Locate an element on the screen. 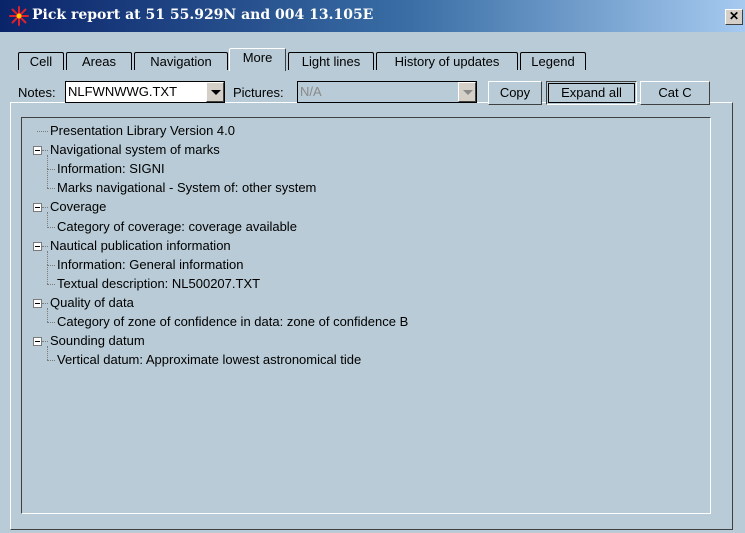 Image resolution: width=745 pixels, height=533 pixels. notes-value: NLFWNWWG.TXT is located at coordinates (123, 91).